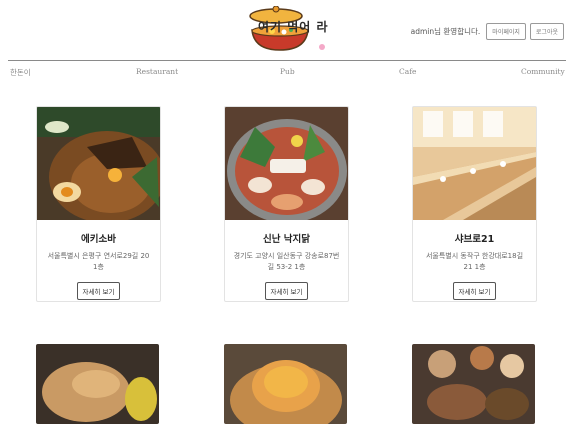 This screenshot has height=424, width=574. What do you see at coordinates (546, 31) in the screenshot?
I see `logout-button: 로그아웃` at bounding box center [546, 31].